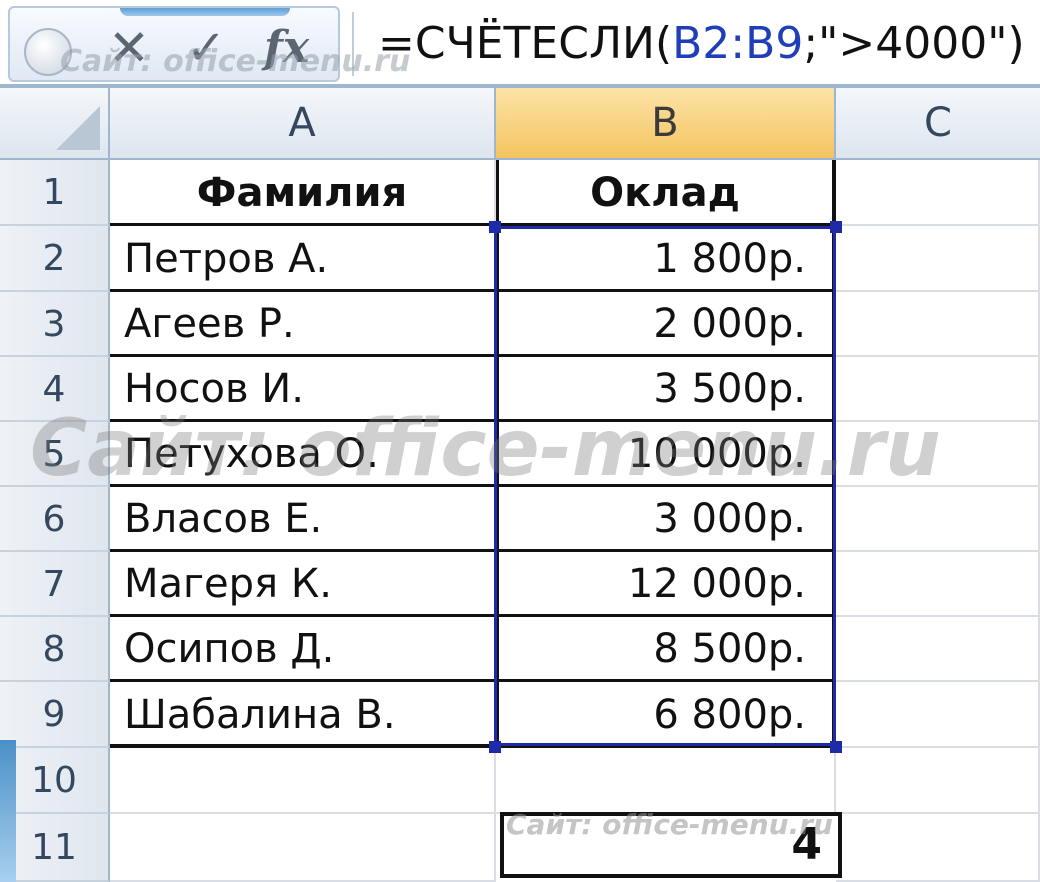 The height and width of the screenshot is (882, 1040). Describe the element at coordinates (55, 389) in the screenshot. I see `row-header-4: 4` at that location.